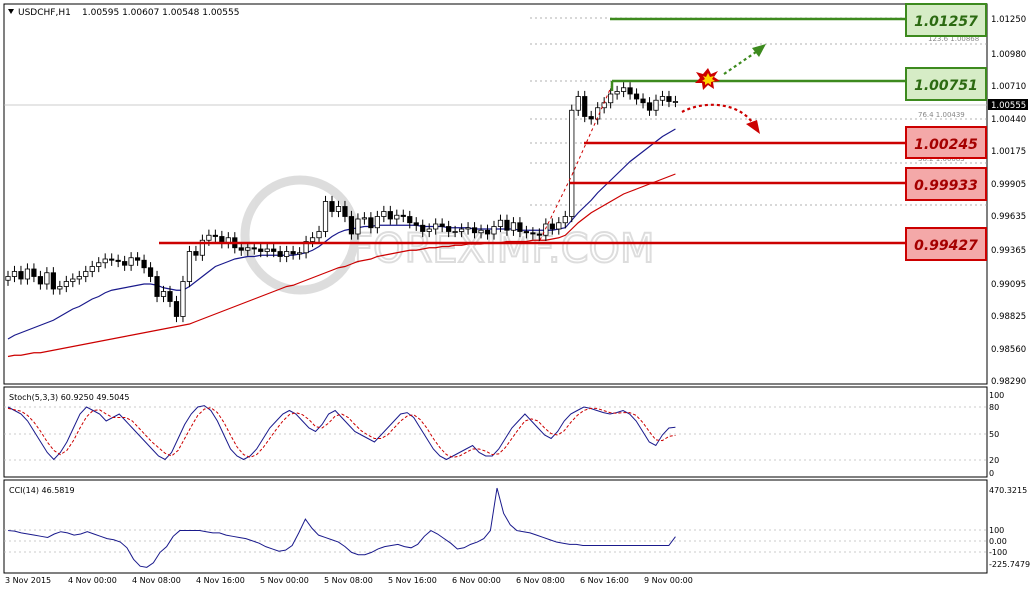 Image resolution: width=1031 pixels, height=591 pixels. Describe the element at coordinates (540, 580) in the screenshot. I see `time-label: 6 Nov 08:00` at that location.